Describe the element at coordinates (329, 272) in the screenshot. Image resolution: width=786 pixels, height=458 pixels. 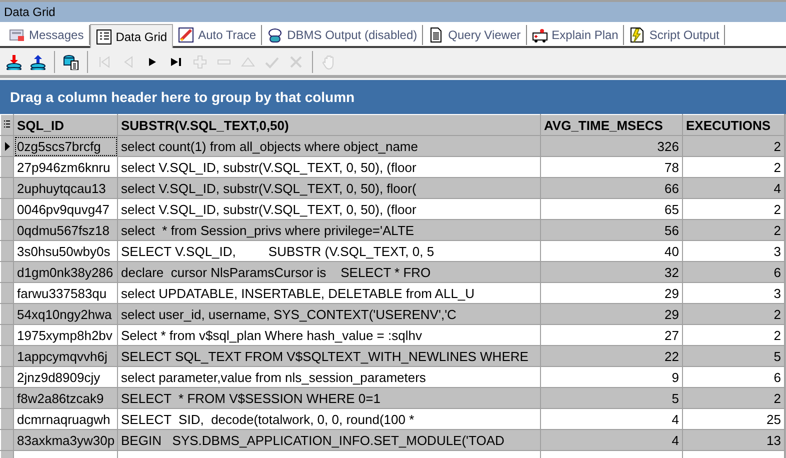
I see `table-cell: declare cursor NlsParamsCursor is SELECT * FRO` at that location.